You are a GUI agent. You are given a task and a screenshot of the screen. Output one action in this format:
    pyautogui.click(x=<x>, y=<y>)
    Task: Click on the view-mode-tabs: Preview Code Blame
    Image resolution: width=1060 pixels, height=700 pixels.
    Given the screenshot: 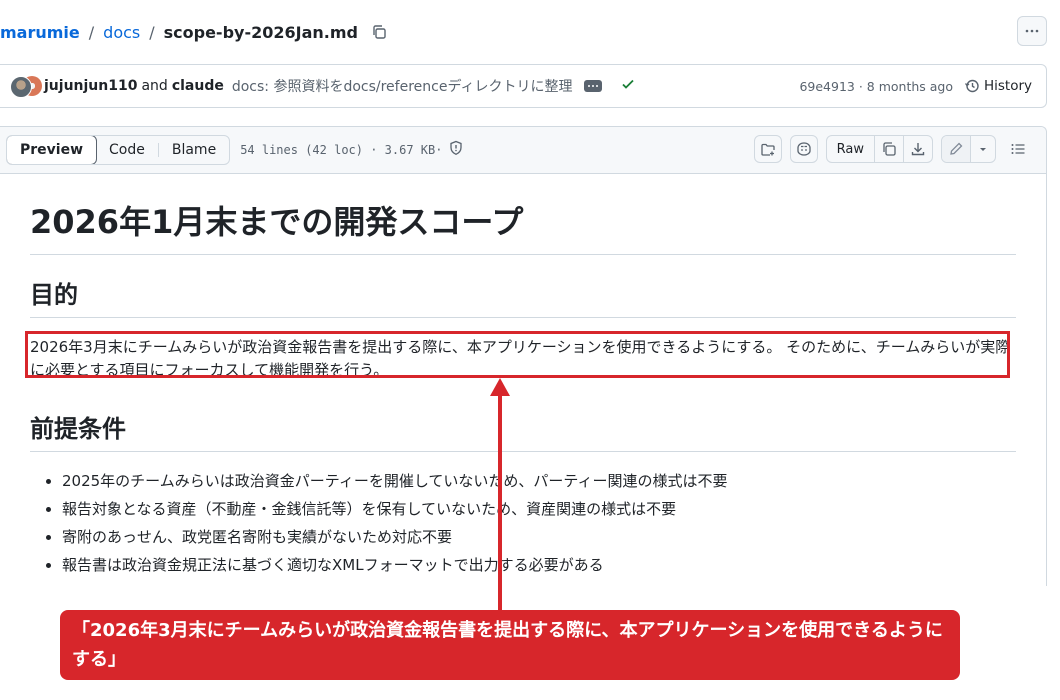 What is the action you would take?
    pyautogui.click(x=118, y=150)
    